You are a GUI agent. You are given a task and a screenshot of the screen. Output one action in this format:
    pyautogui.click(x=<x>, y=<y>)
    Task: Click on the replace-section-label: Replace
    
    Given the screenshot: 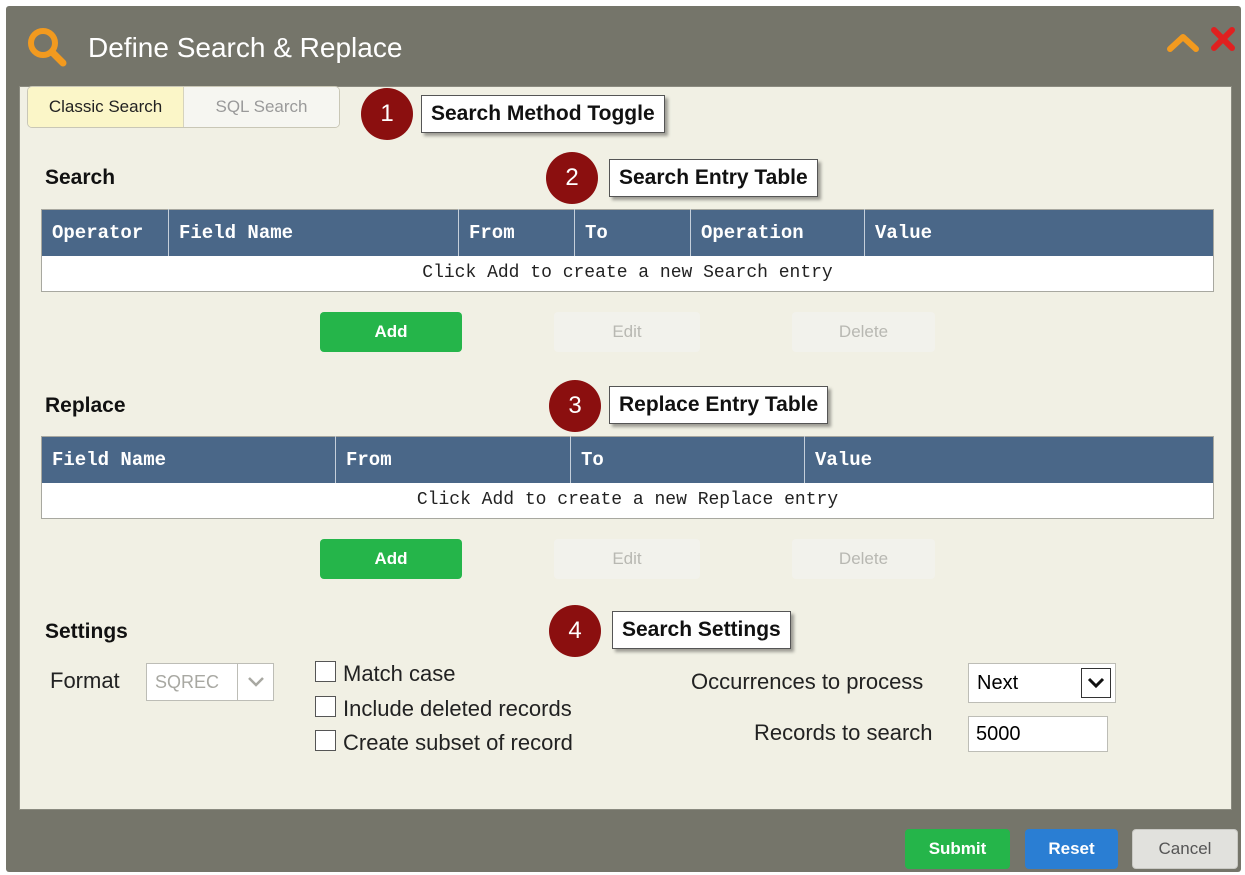 What is the action you would take?
    pyautogui.click(x=85, y=405)
    